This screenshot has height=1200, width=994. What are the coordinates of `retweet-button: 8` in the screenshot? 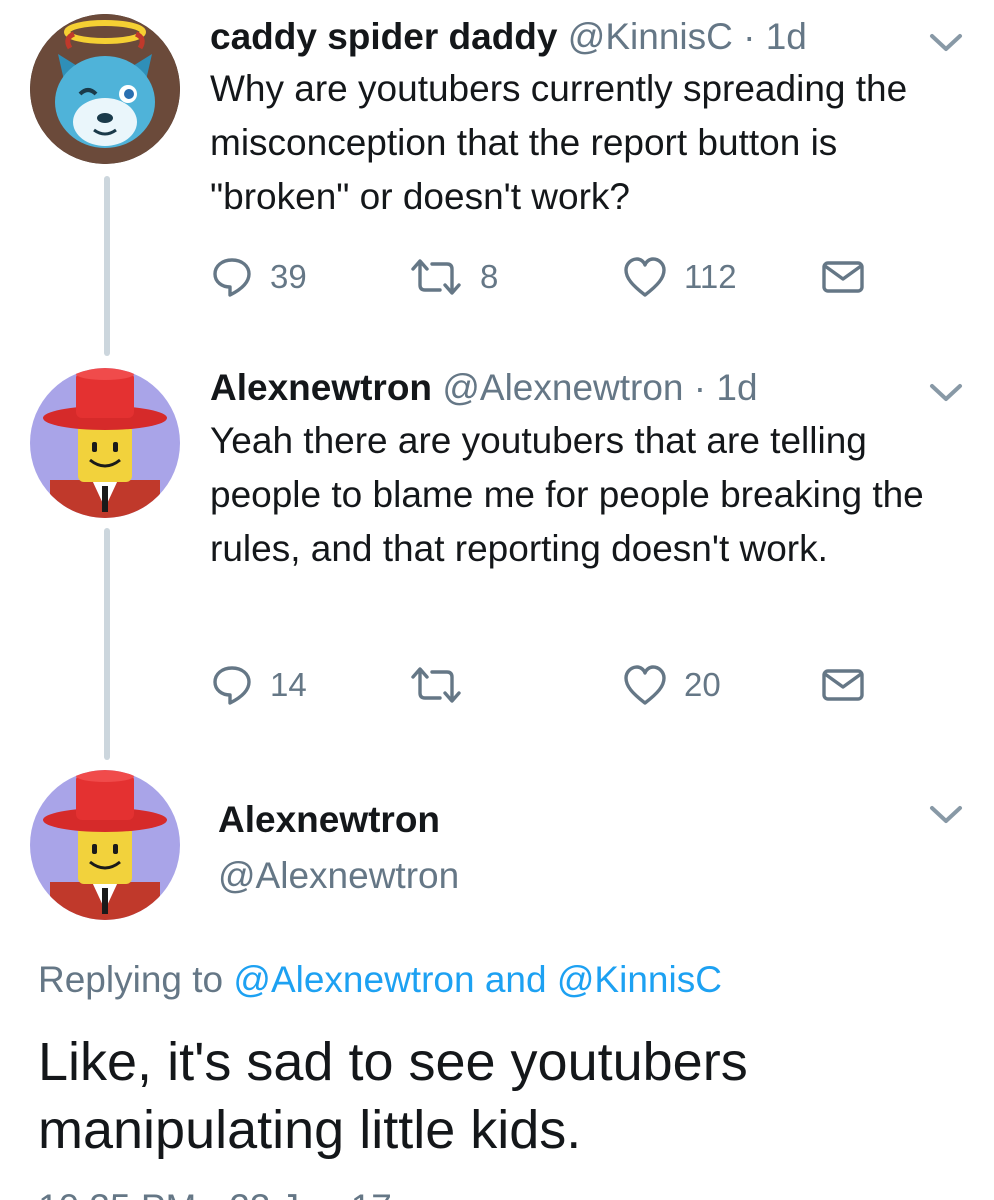 It's located at (453, 277).